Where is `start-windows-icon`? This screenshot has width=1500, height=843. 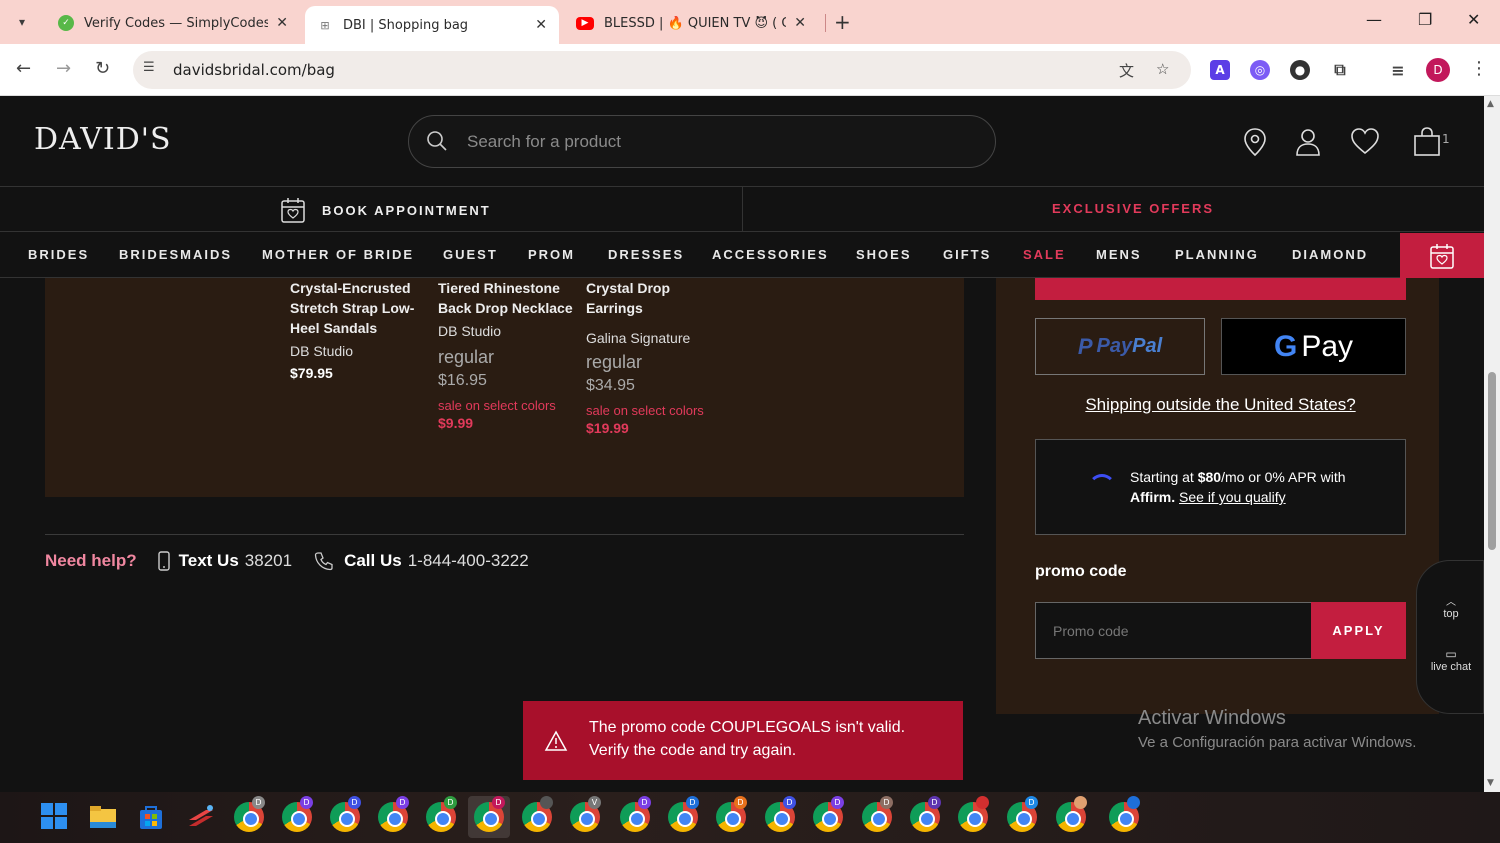
start-windows-icon is located at coordinates (55, 817).